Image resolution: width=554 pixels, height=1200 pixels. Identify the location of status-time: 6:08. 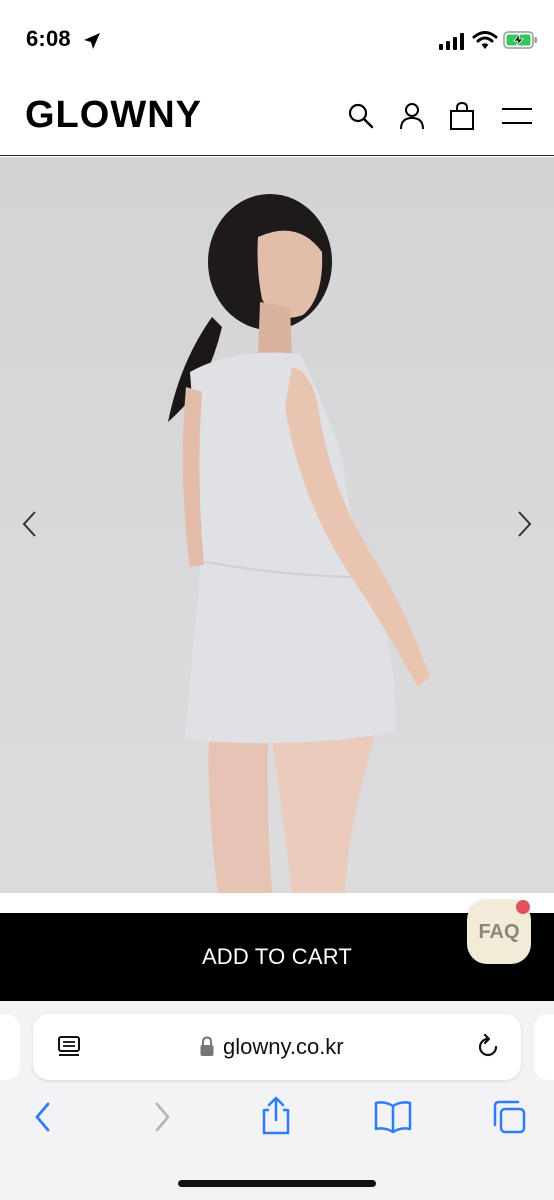
(48, 38).